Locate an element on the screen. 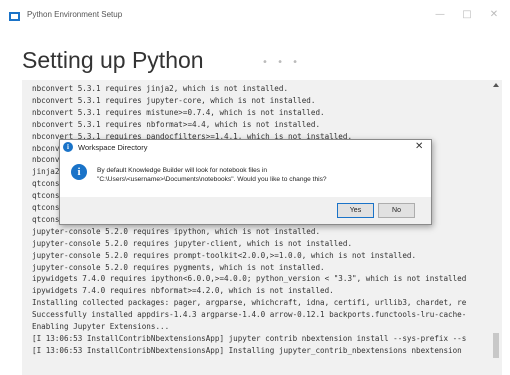 The image size is (510, 375). no-button: No is located at coordinates (396, 210).